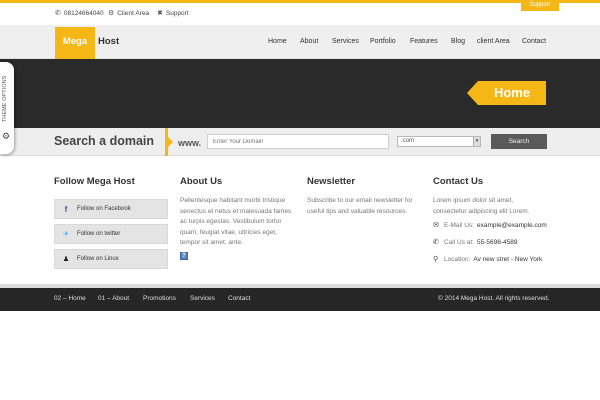  What do you see at coordinates (236, 211) in the screenshot?
I see `about-line: senectus et netus et malesuada fames` at bounding box center [236, 211].